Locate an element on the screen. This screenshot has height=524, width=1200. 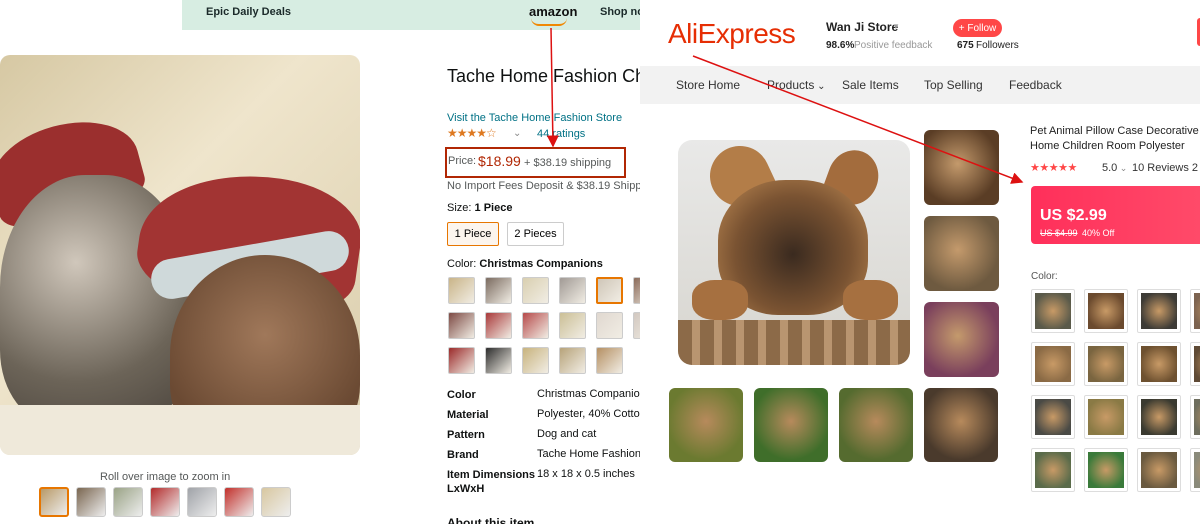
nav-top-selling: Top Selling is located at coordinates (953, 85).